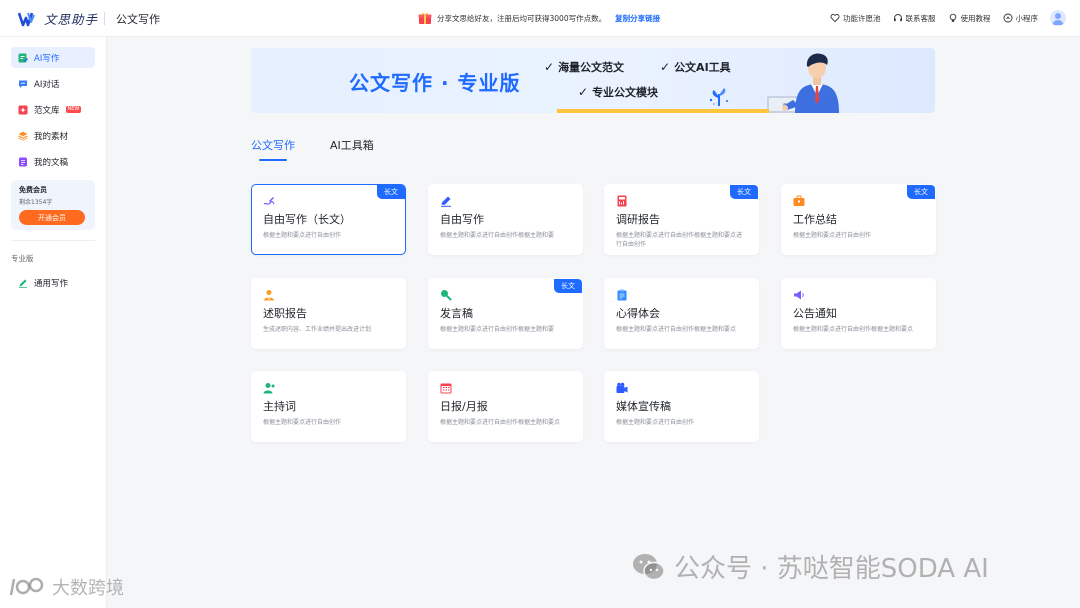  Describe the element at coordinates (637, 18) in the screenshot. I see `copy-share-link: 复制分享链接` at that location.